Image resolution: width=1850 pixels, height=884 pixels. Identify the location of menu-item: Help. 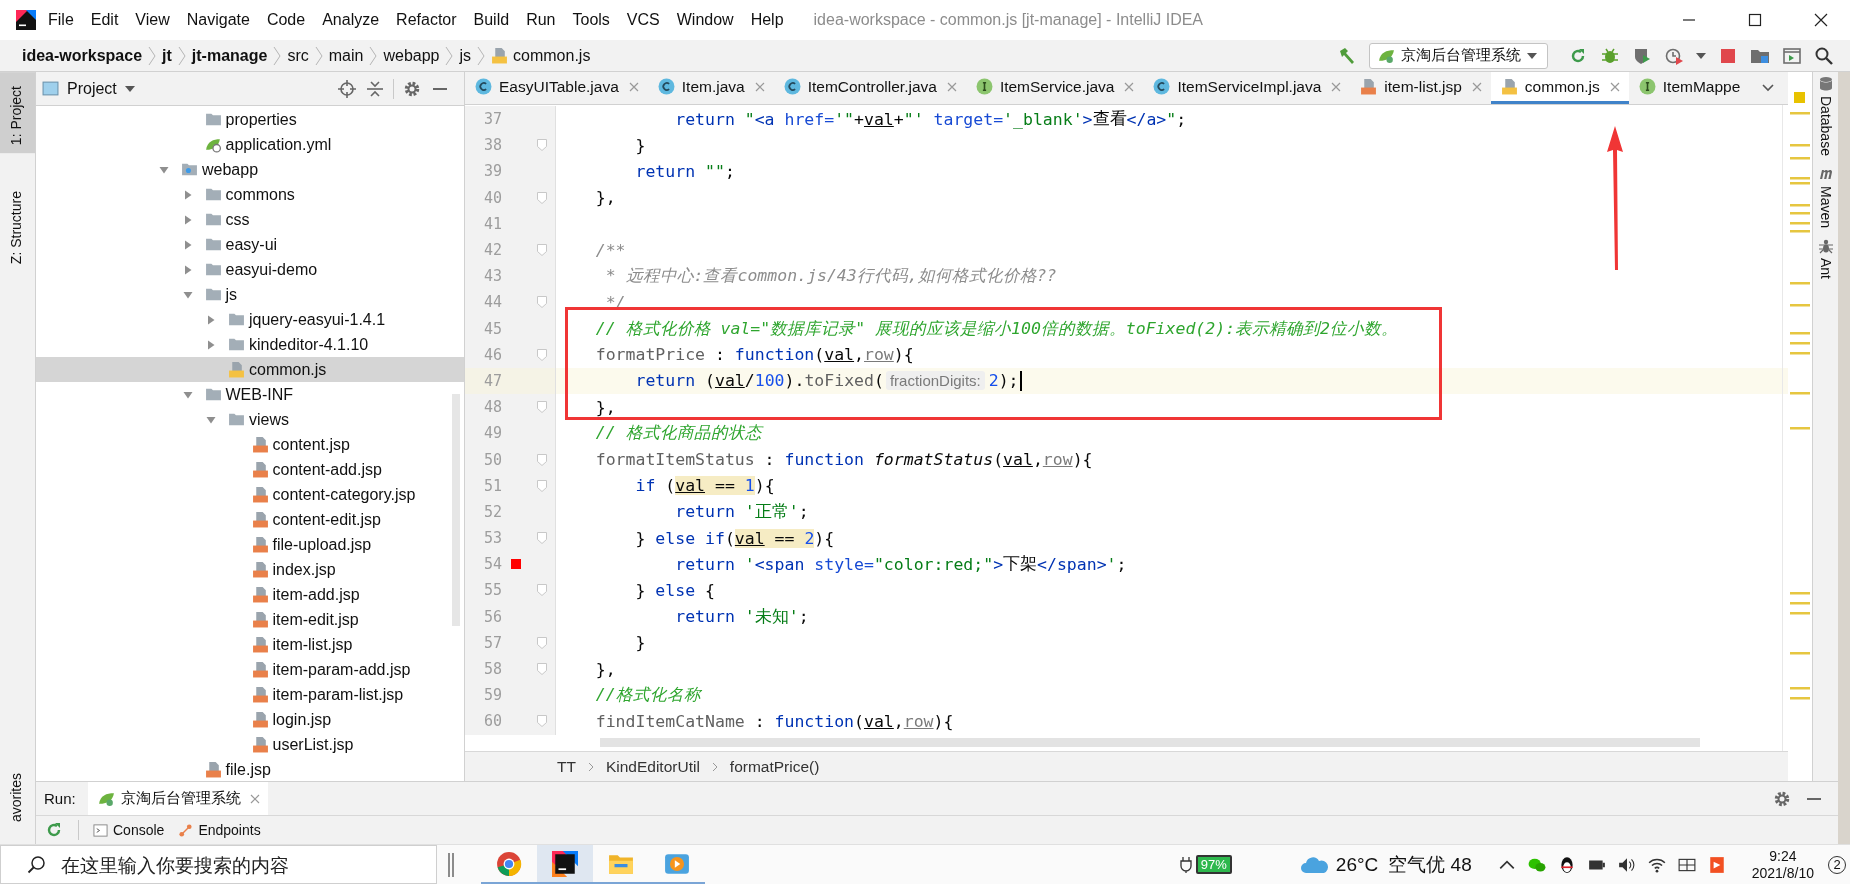
(767, 20).